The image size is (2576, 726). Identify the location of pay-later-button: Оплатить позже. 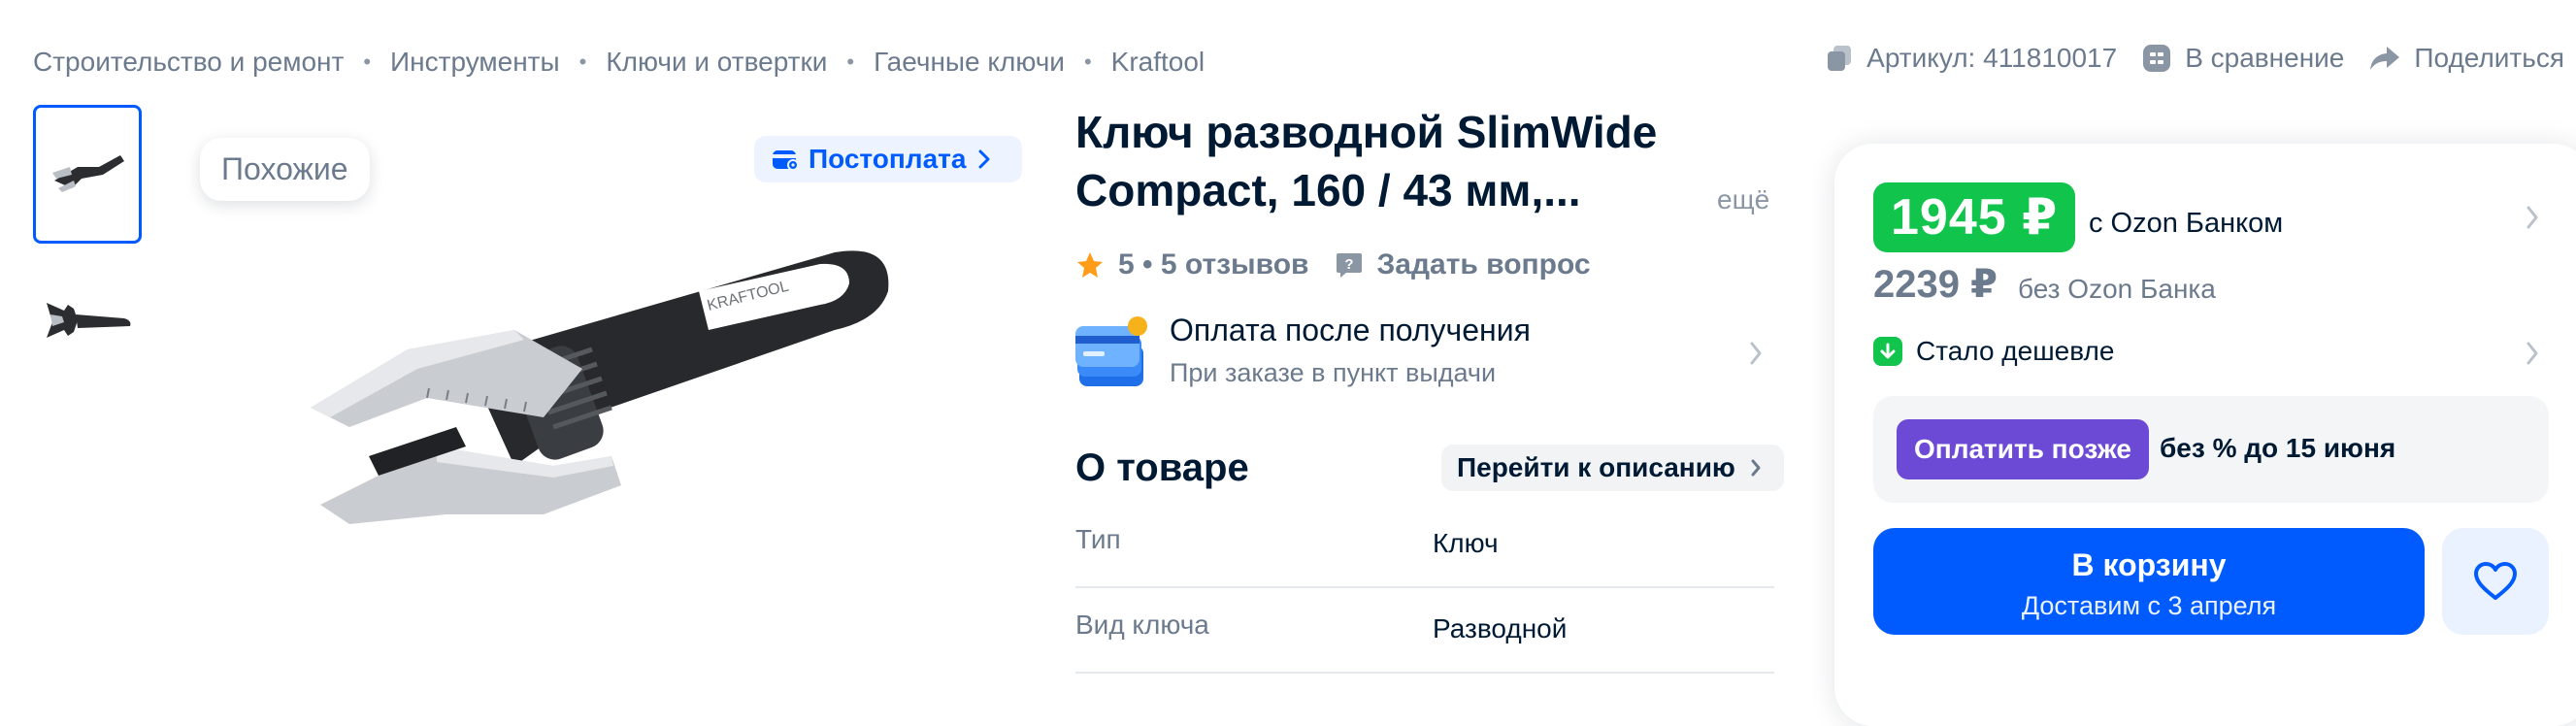
(2023, 449).